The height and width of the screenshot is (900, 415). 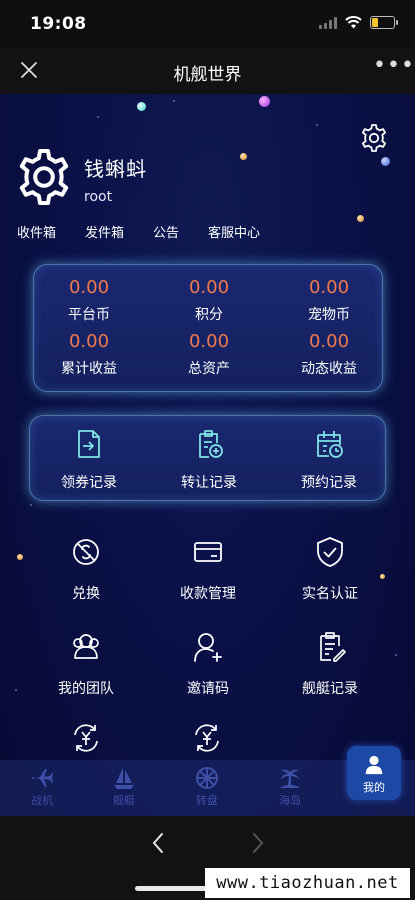 What do you see at coordinates (290, 800) in the screenshot?
I see `tab-label: 海岛` at bounding box center [290, 800].